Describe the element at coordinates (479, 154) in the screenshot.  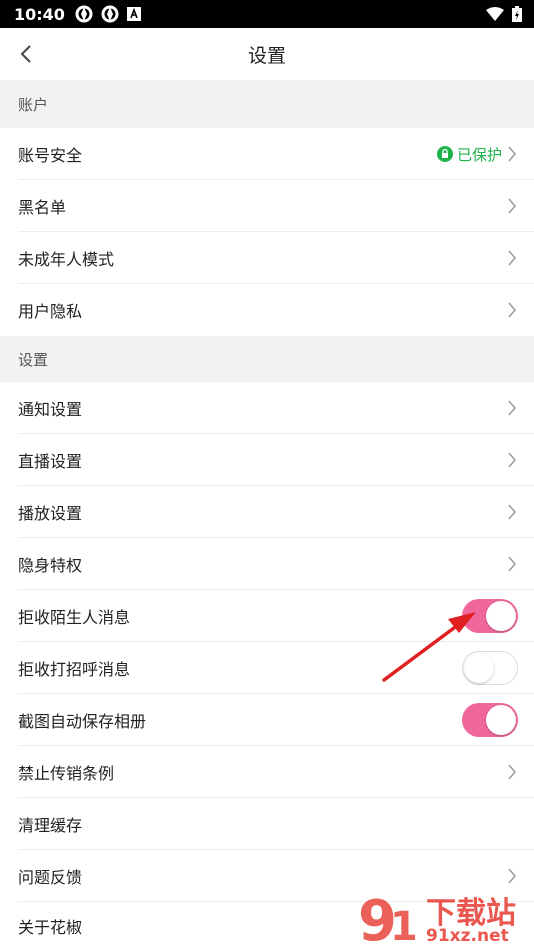
I see `badge-label: 已保护` at that location.